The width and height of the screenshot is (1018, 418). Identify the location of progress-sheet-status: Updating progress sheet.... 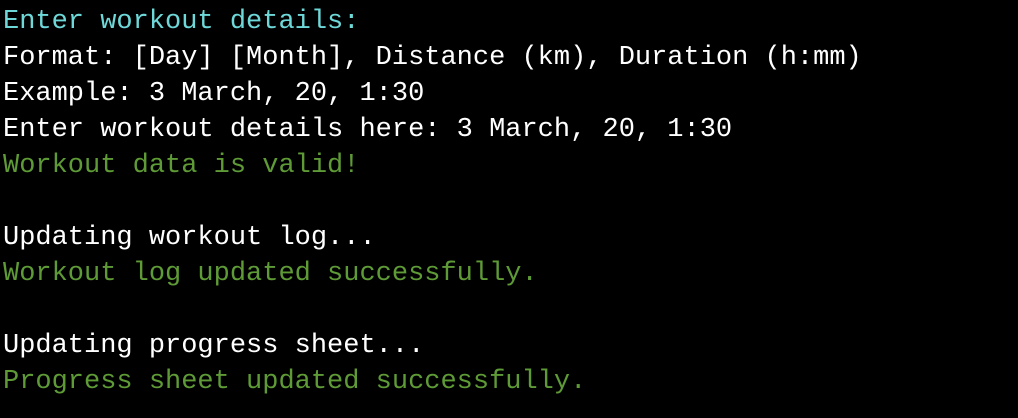
(214, 346).